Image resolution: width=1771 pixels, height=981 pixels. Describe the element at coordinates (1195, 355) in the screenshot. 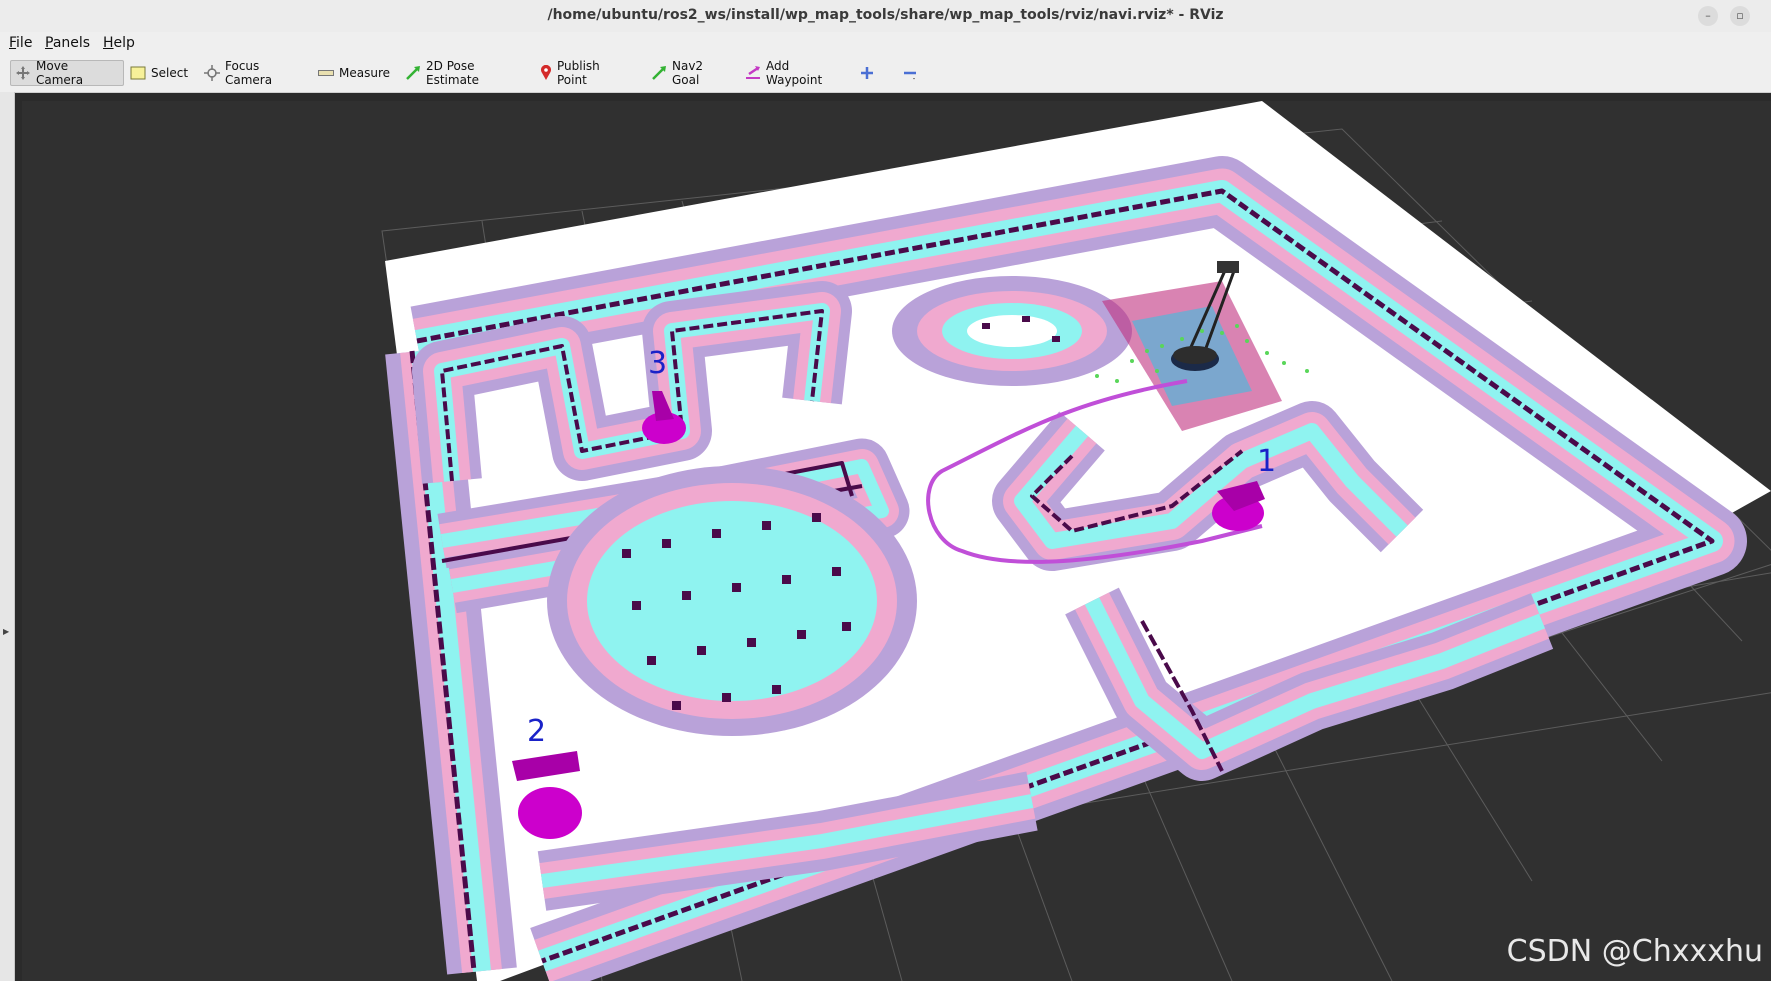

I see `robot-base-top` at that location.